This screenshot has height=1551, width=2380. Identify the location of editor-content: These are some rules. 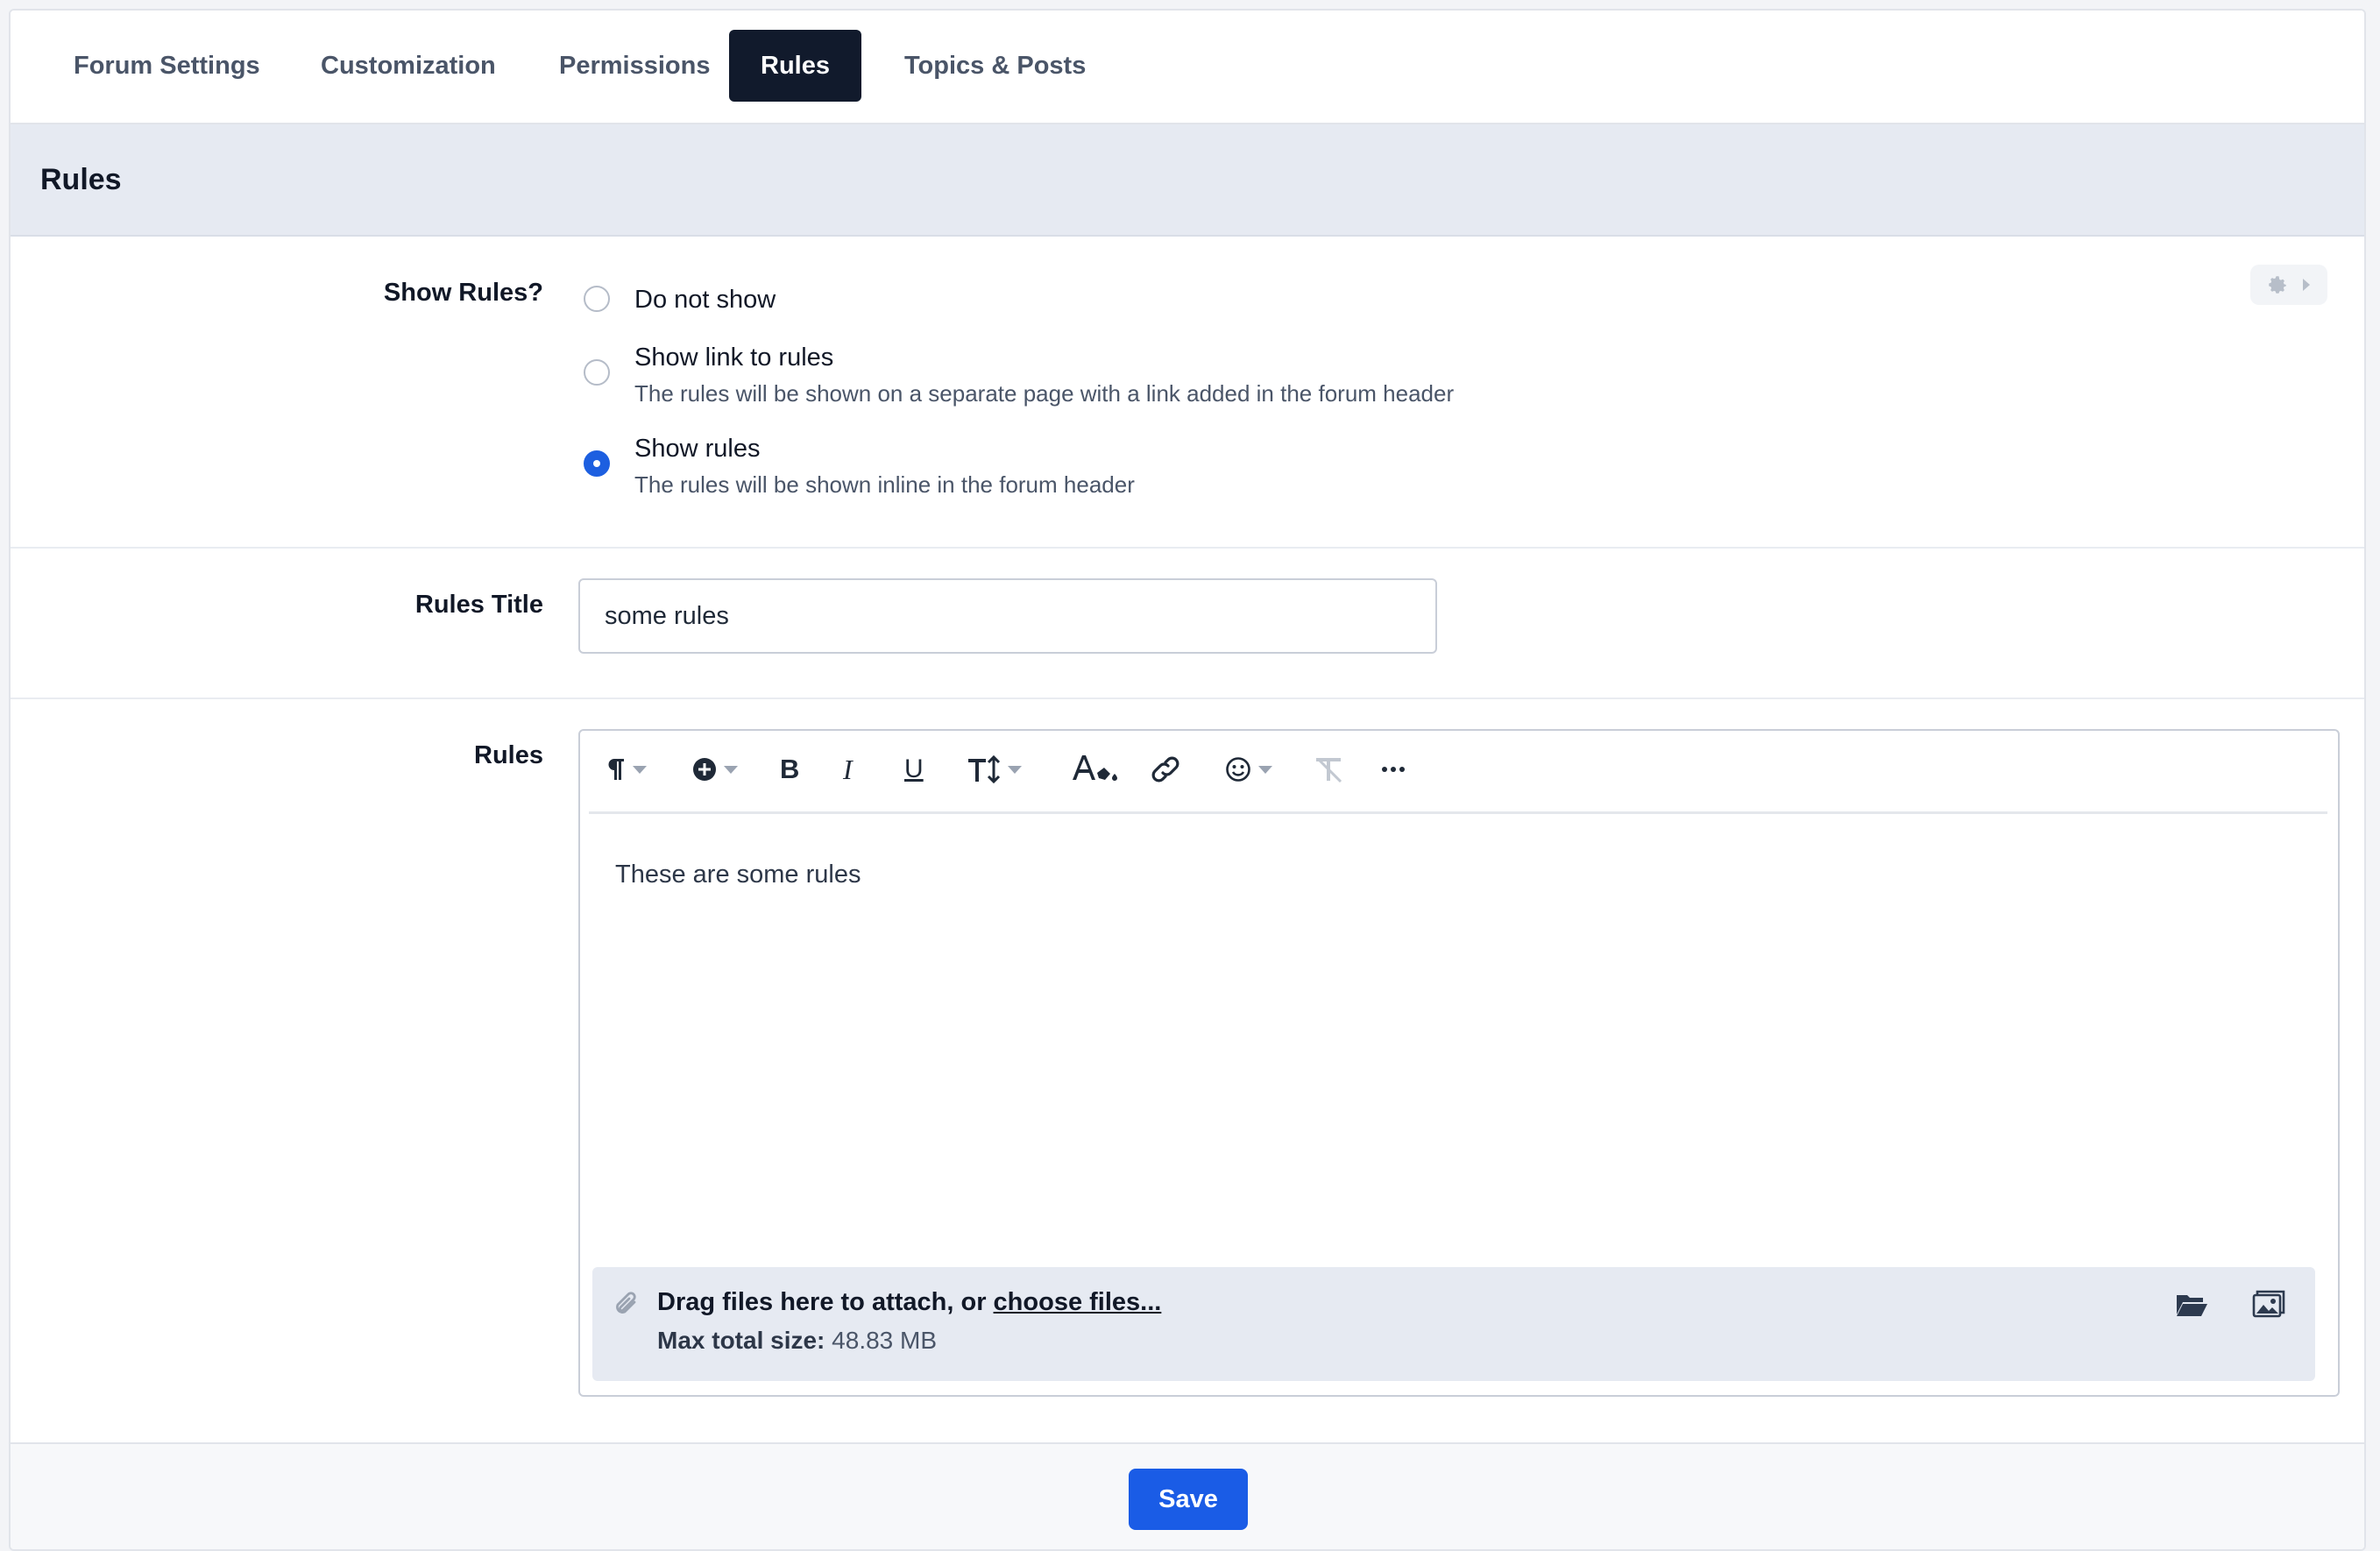
(738, 874).